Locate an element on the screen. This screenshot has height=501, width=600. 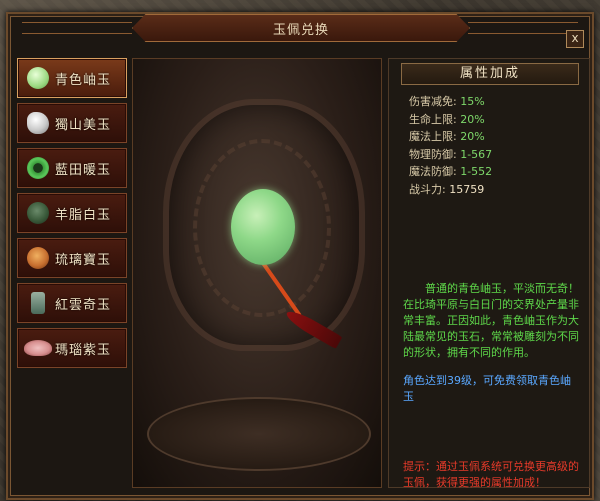
attr-row-physical-defense: 物理防御: 1-567 is located at coordinates (450, 155).